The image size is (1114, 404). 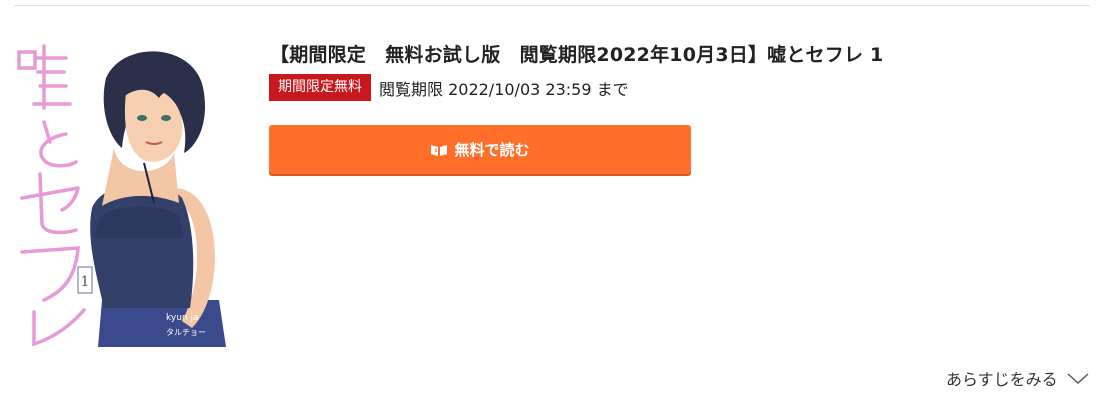 What do you see at coordinates (1078, 378) in the screenshot?
I see `chevron-down-icon` at bounding box center [1078, 378].